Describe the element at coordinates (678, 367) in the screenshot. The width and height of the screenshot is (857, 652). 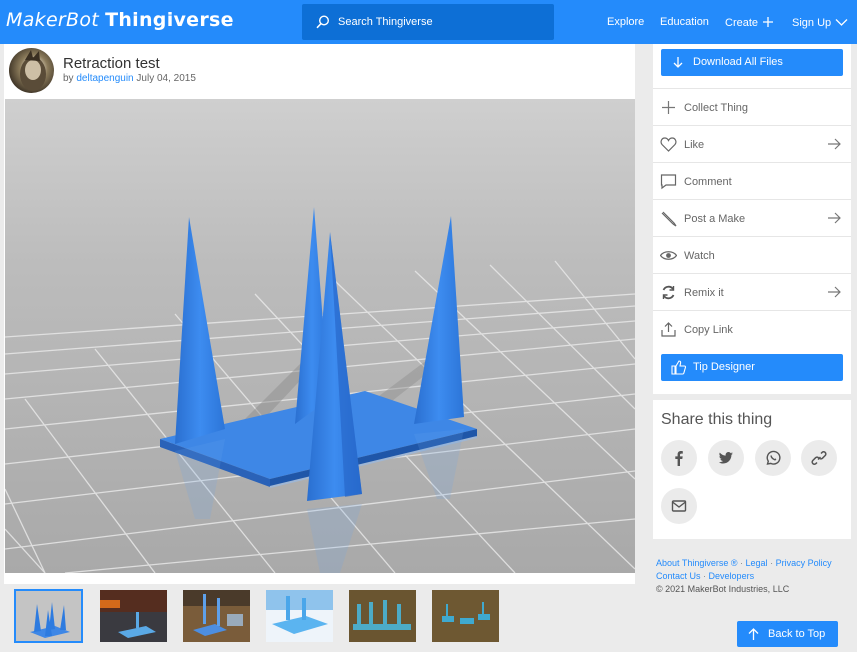
I see `thumbs-up-icon` at that location.